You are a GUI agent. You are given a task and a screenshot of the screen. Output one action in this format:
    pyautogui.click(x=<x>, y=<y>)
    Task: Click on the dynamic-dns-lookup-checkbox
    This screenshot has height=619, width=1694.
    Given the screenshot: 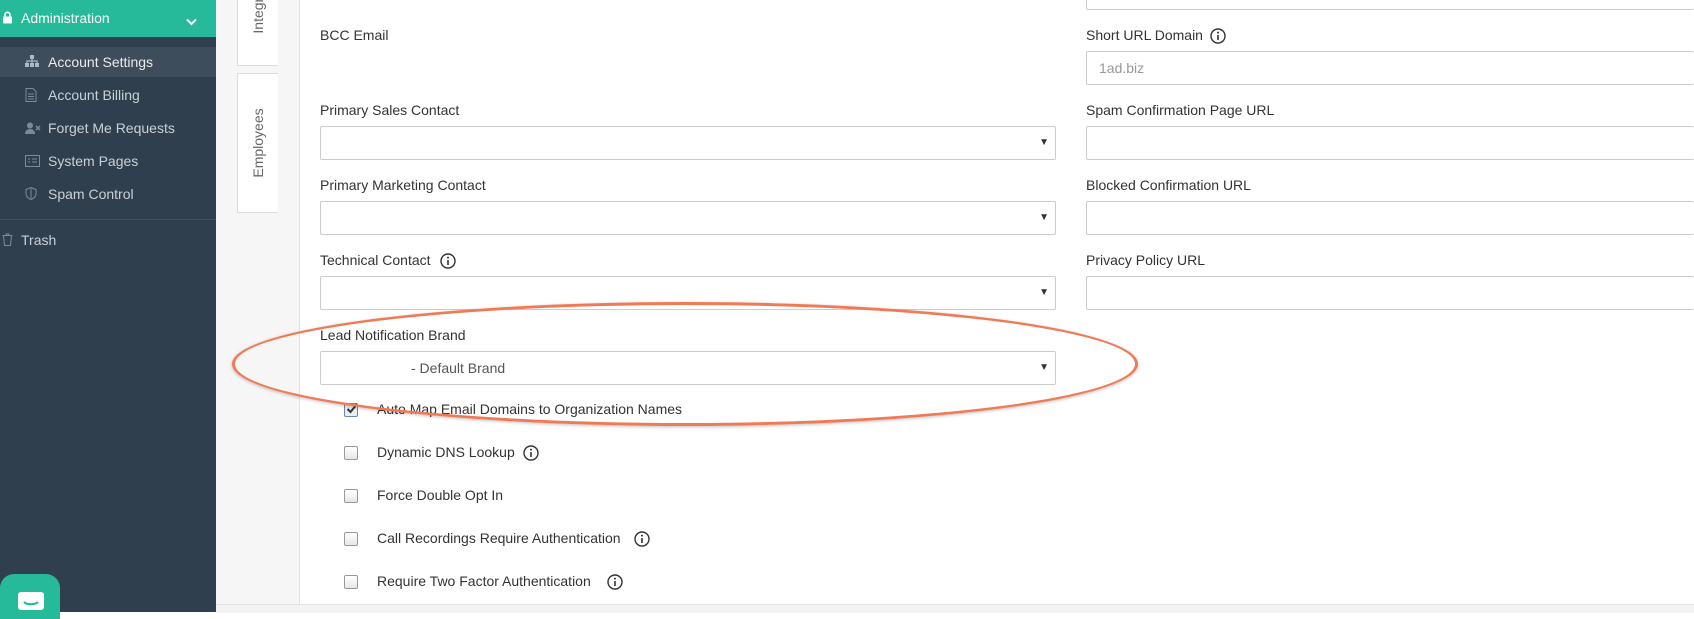 What is the action you would take?
    pyautogui.click(x=351, y=453)
    